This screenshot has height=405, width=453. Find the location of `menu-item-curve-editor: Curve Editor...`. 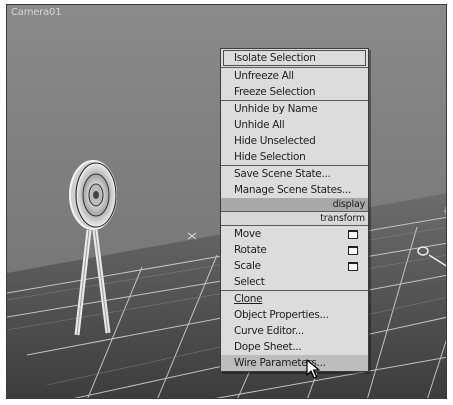

menu-item-curve-editor: Curve Editor... is located at coordinates (294, 331).